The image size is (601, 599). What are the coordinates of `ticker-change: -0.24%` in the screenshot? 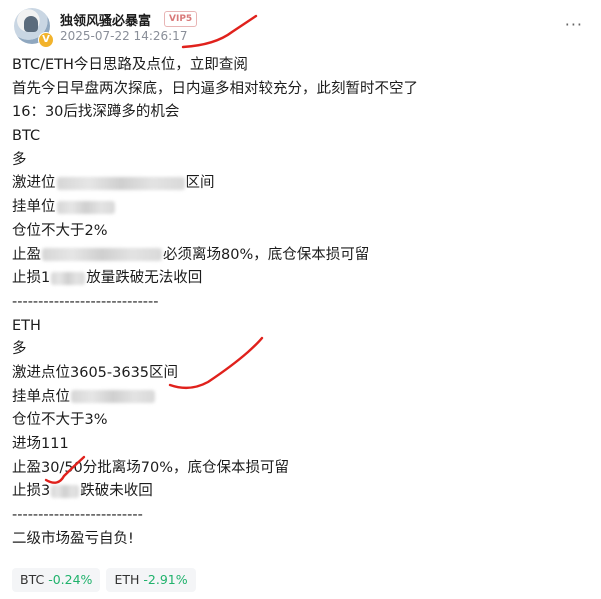 It's located at (70, 579).